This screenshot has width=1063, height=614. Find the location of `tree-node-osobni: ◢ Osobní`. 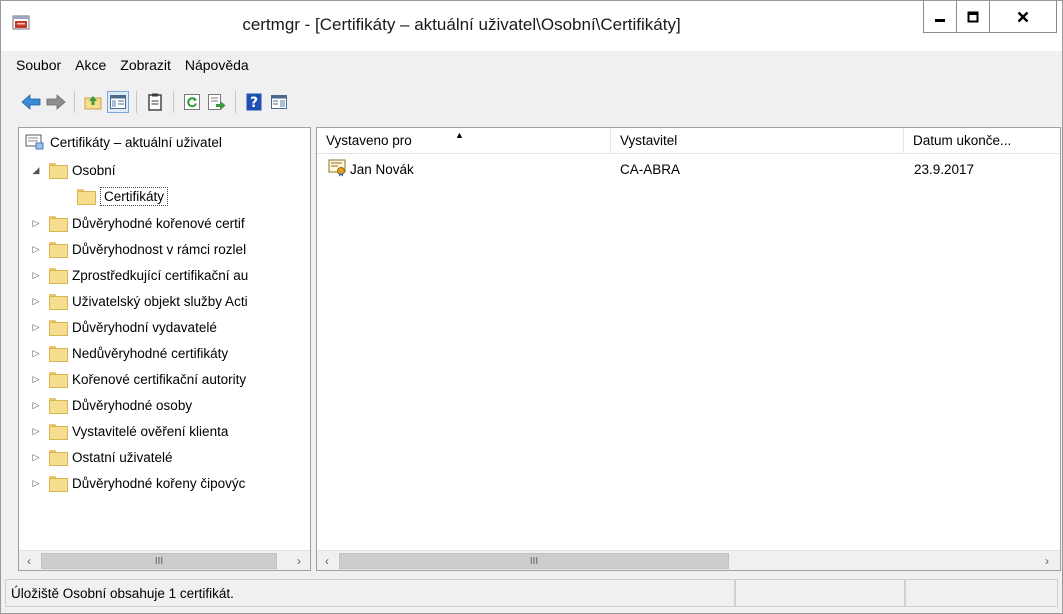

tree-node-osobni: ◢ Osobní is located at coordinates (72, 170).